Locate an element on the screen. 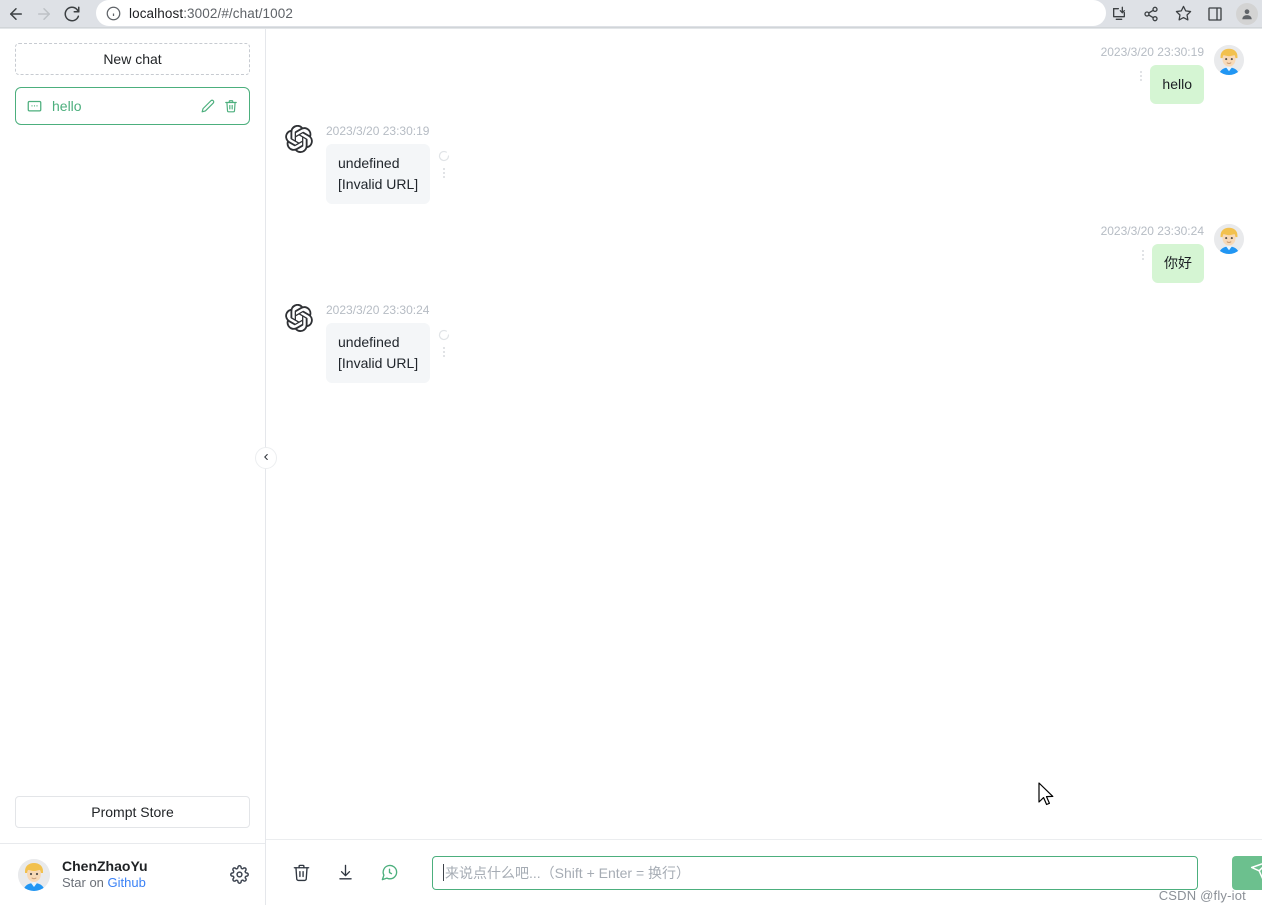 The height and width of the screenshot is (905, 1262). url-text: localhost:3002/#/chat/1002 is located at coordinates (211, 13).